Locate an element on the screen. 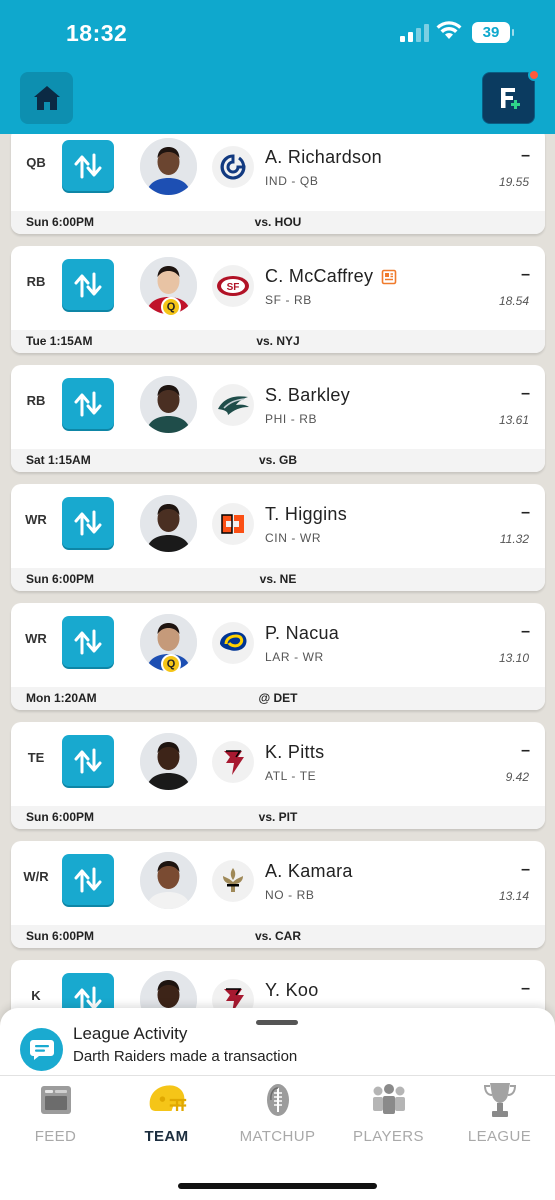  player-projection: 11.32 is located at coordinates (514, 539).